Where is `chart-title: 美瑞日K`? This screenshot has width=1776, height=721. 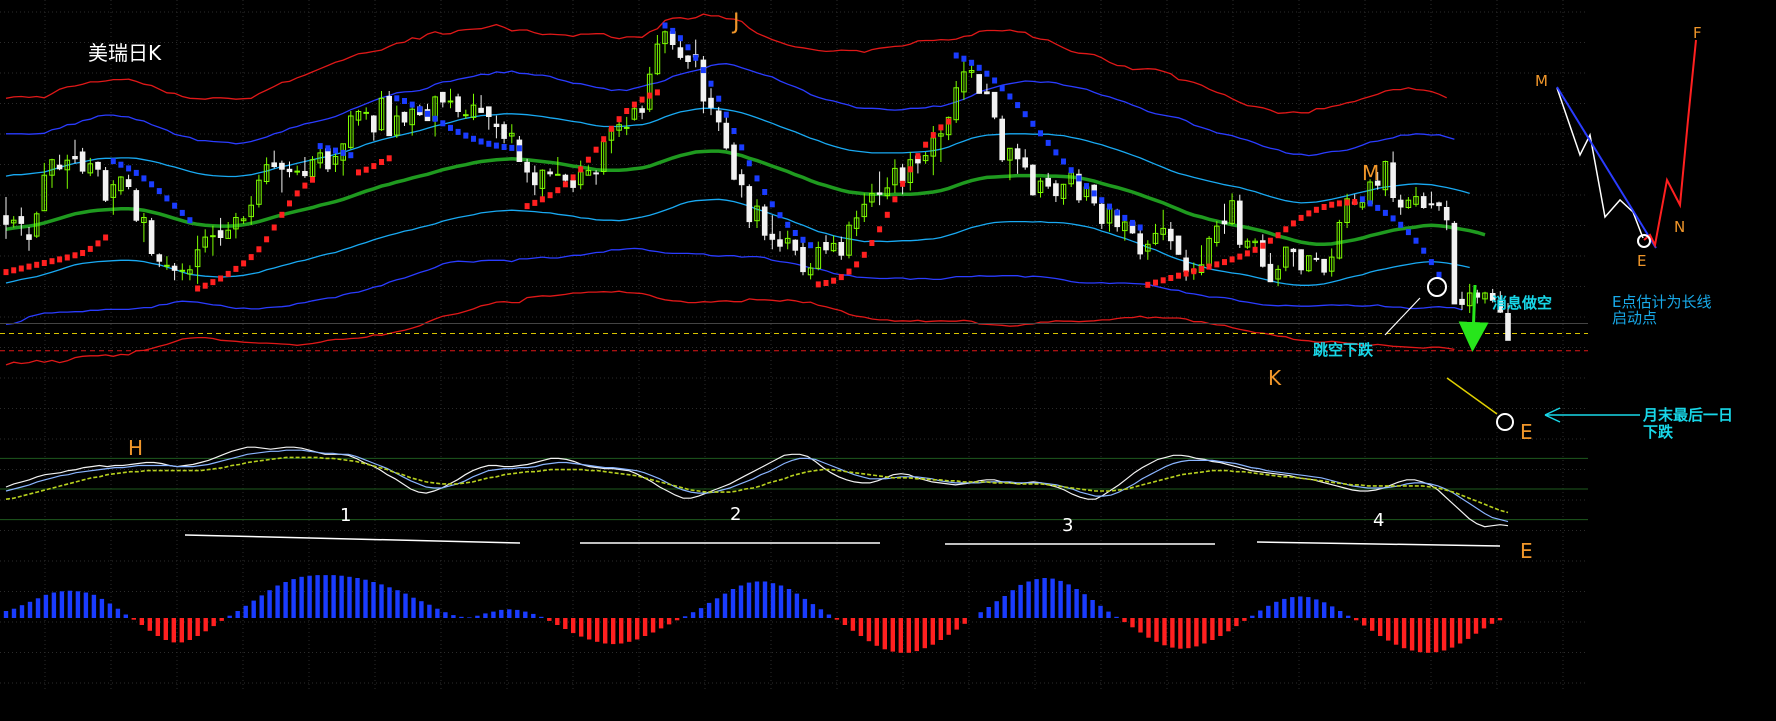
chart-title: 美瑞日K is located at coordinates (125, 53).